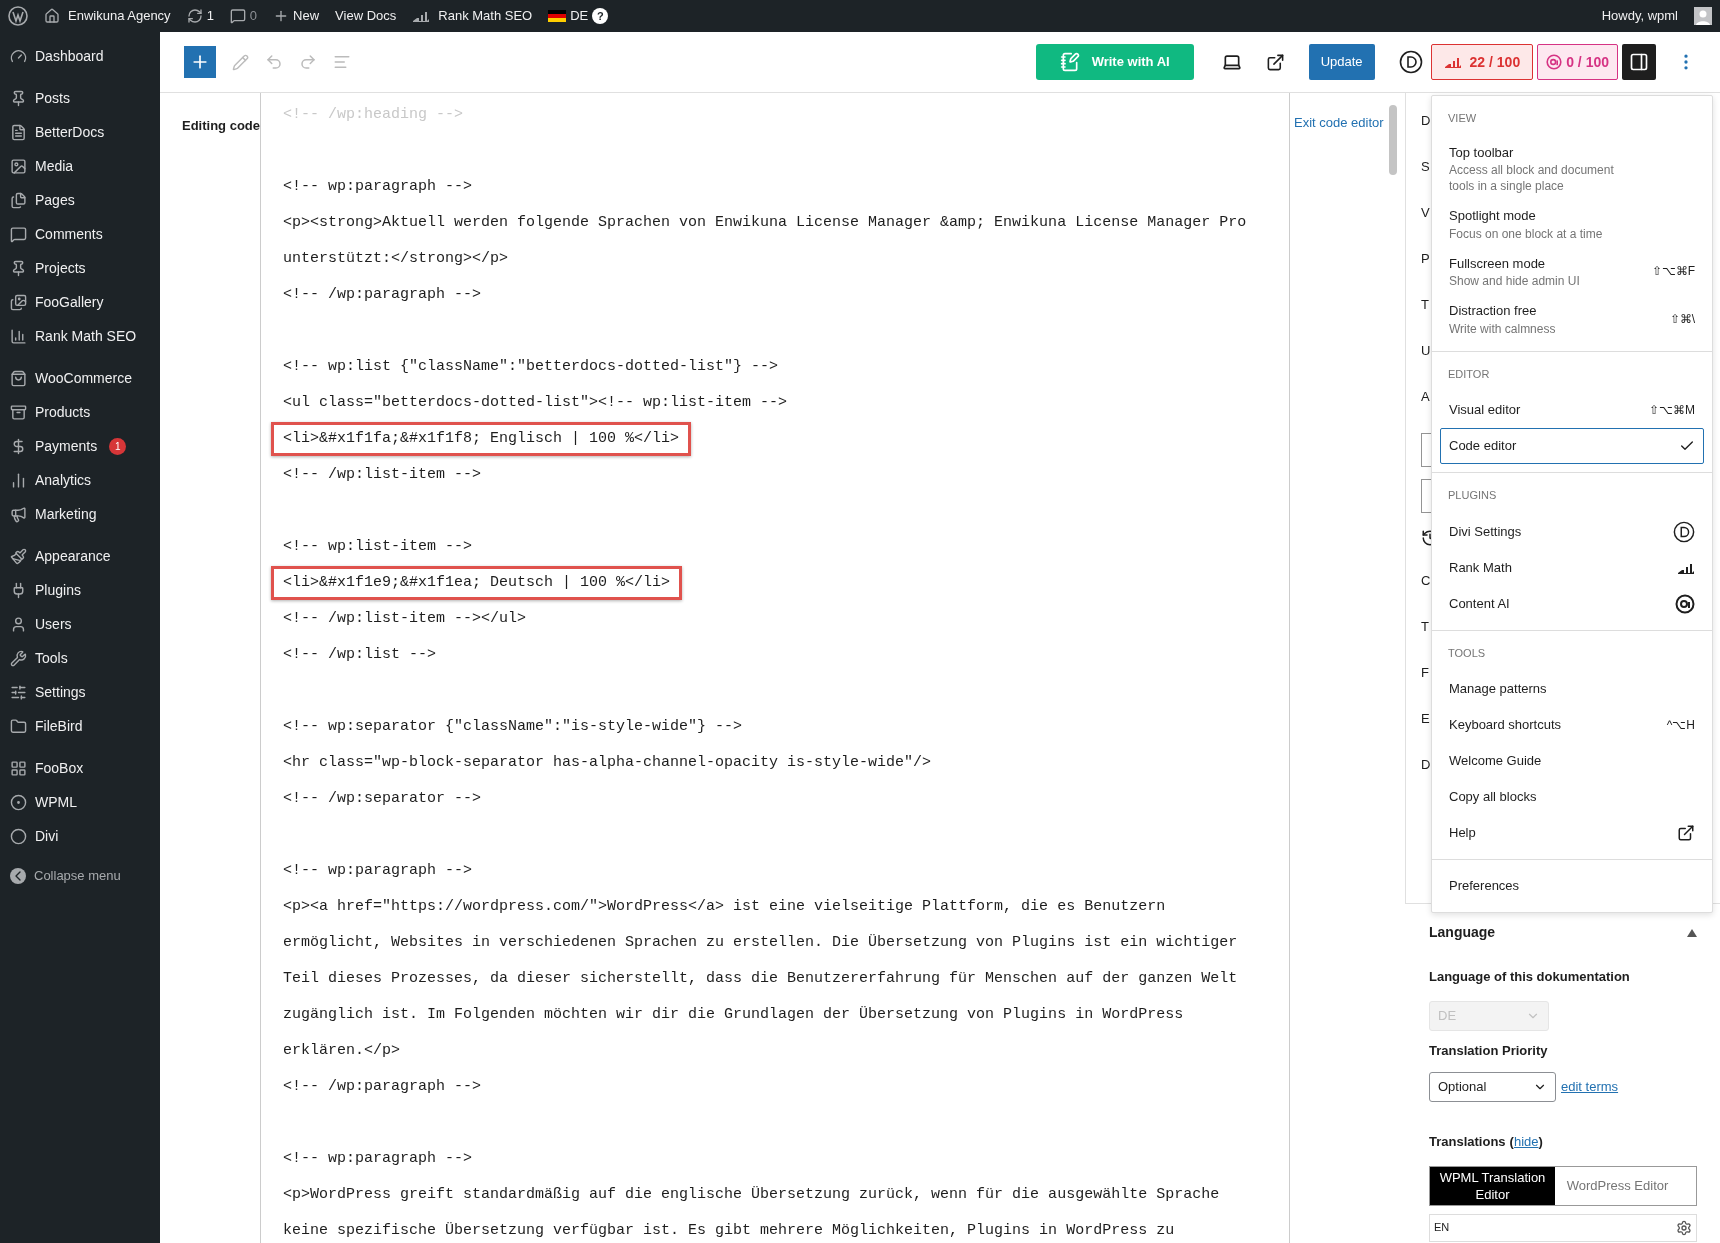 The width and height of the screenshot is (1720, 1243). What do you see at coordinates (1554, 62) in the screenshot?
I see `ai-icon` at bounding box center [1554, 62].